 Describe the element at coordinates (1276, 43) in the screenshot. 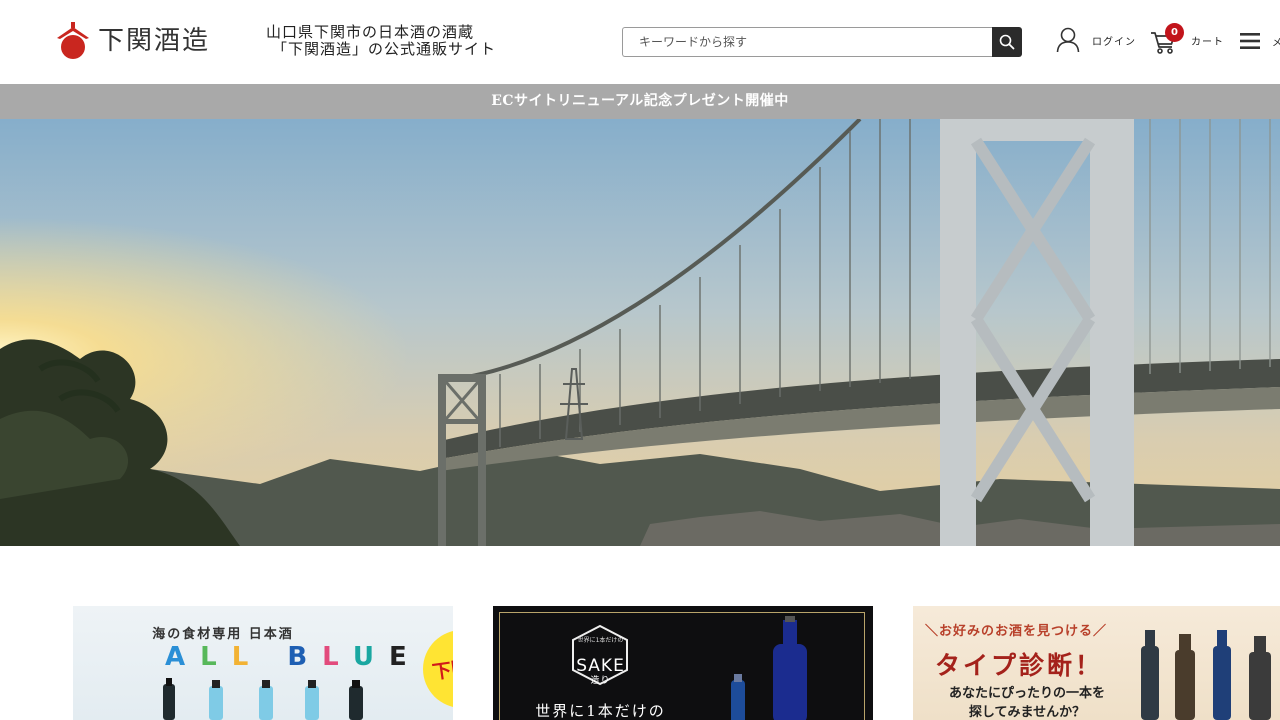

I see `menu-label: メ` at that location.